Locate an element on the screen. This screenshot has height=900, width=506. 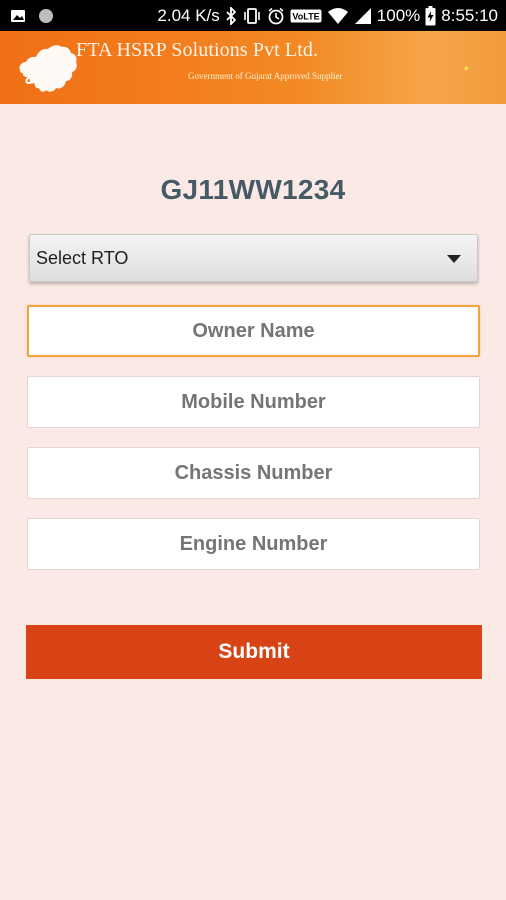
company-tagline: Government of Gujarat Approved Supplier is located at coordinates (265, 76).